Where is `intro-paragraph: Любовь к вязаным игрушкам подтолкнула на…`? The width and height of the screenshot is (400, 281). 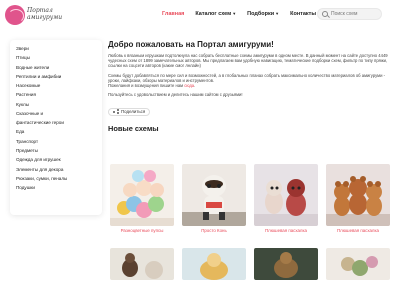 intro-paragraph: Любовь к вязаным игрушкам подтолкнула на… is located at coordinates (248, 61).